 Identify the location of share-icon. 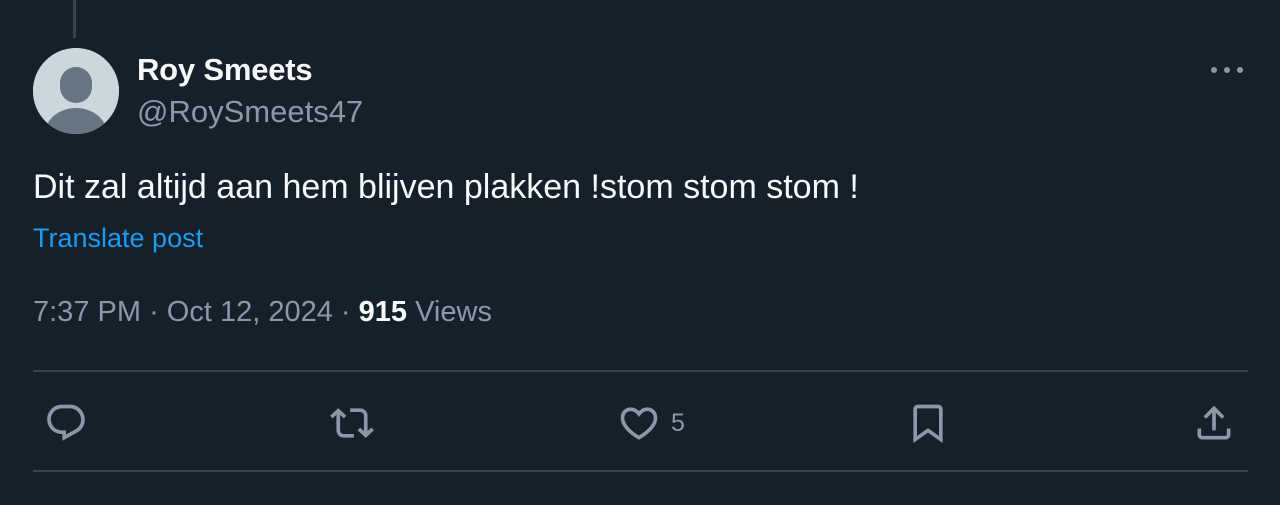
(1214, 422).